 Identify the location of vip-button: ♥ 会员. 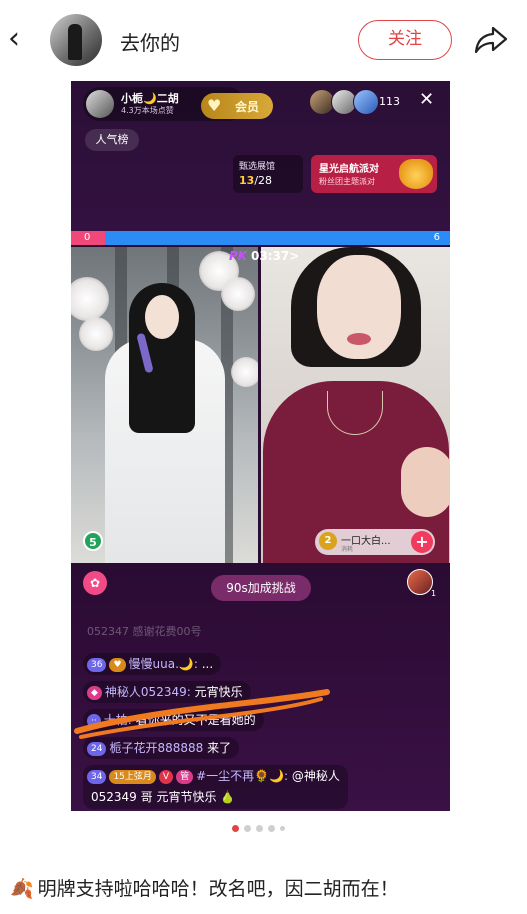
(237, 106).